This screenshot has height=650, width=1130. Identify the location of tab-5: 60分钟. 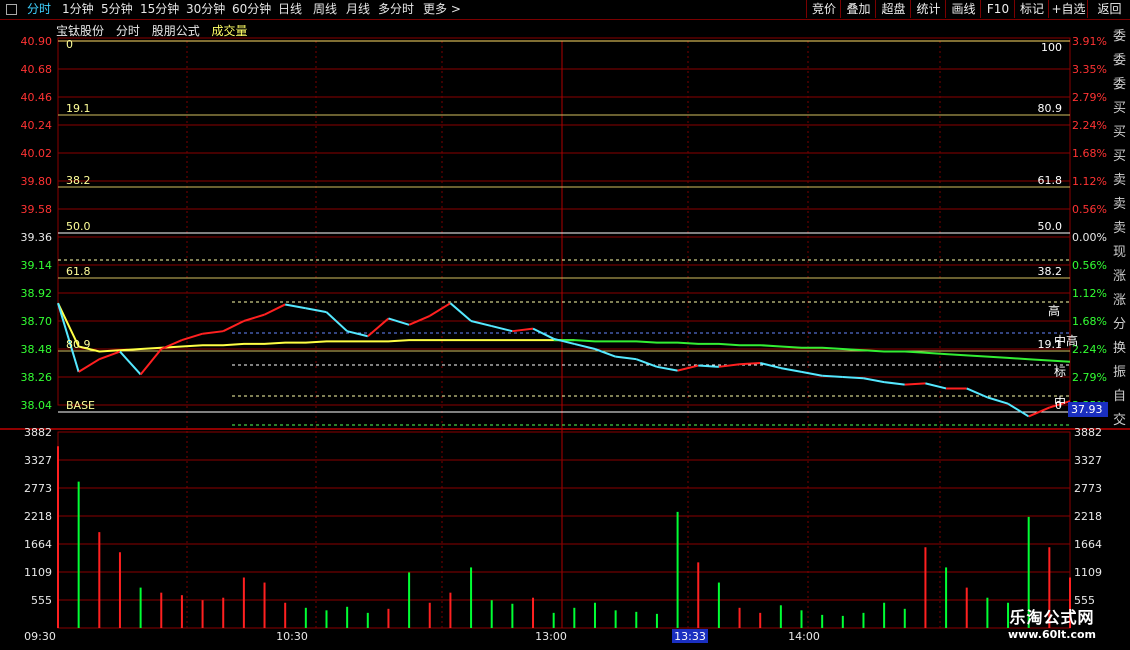
(251, 9).